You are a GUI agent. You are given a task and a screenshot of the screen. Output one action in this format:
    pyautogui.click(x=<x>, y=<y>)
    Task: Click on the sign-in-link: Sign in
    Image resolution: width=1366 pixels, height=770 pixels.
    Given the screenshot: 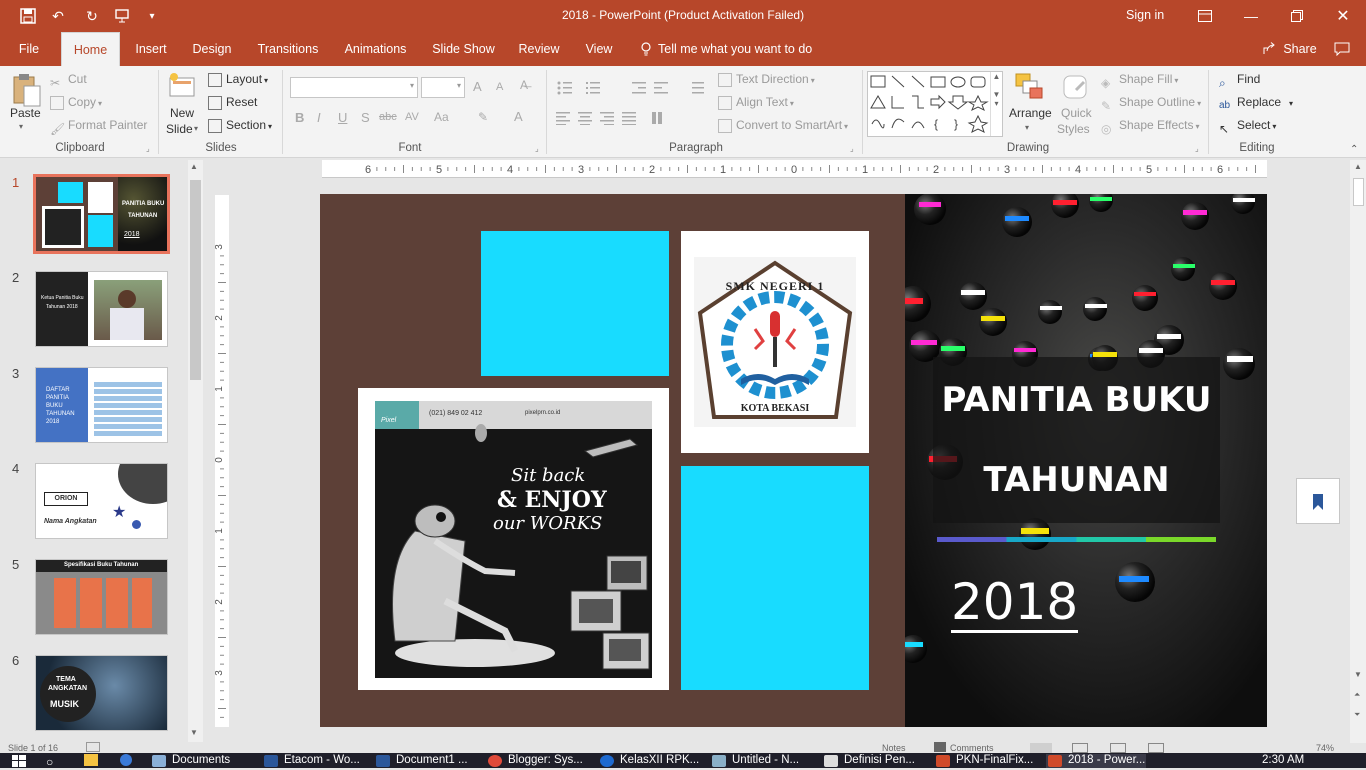 What is the action you would take?
    pyautogui.click(x=1145, y=15)
    